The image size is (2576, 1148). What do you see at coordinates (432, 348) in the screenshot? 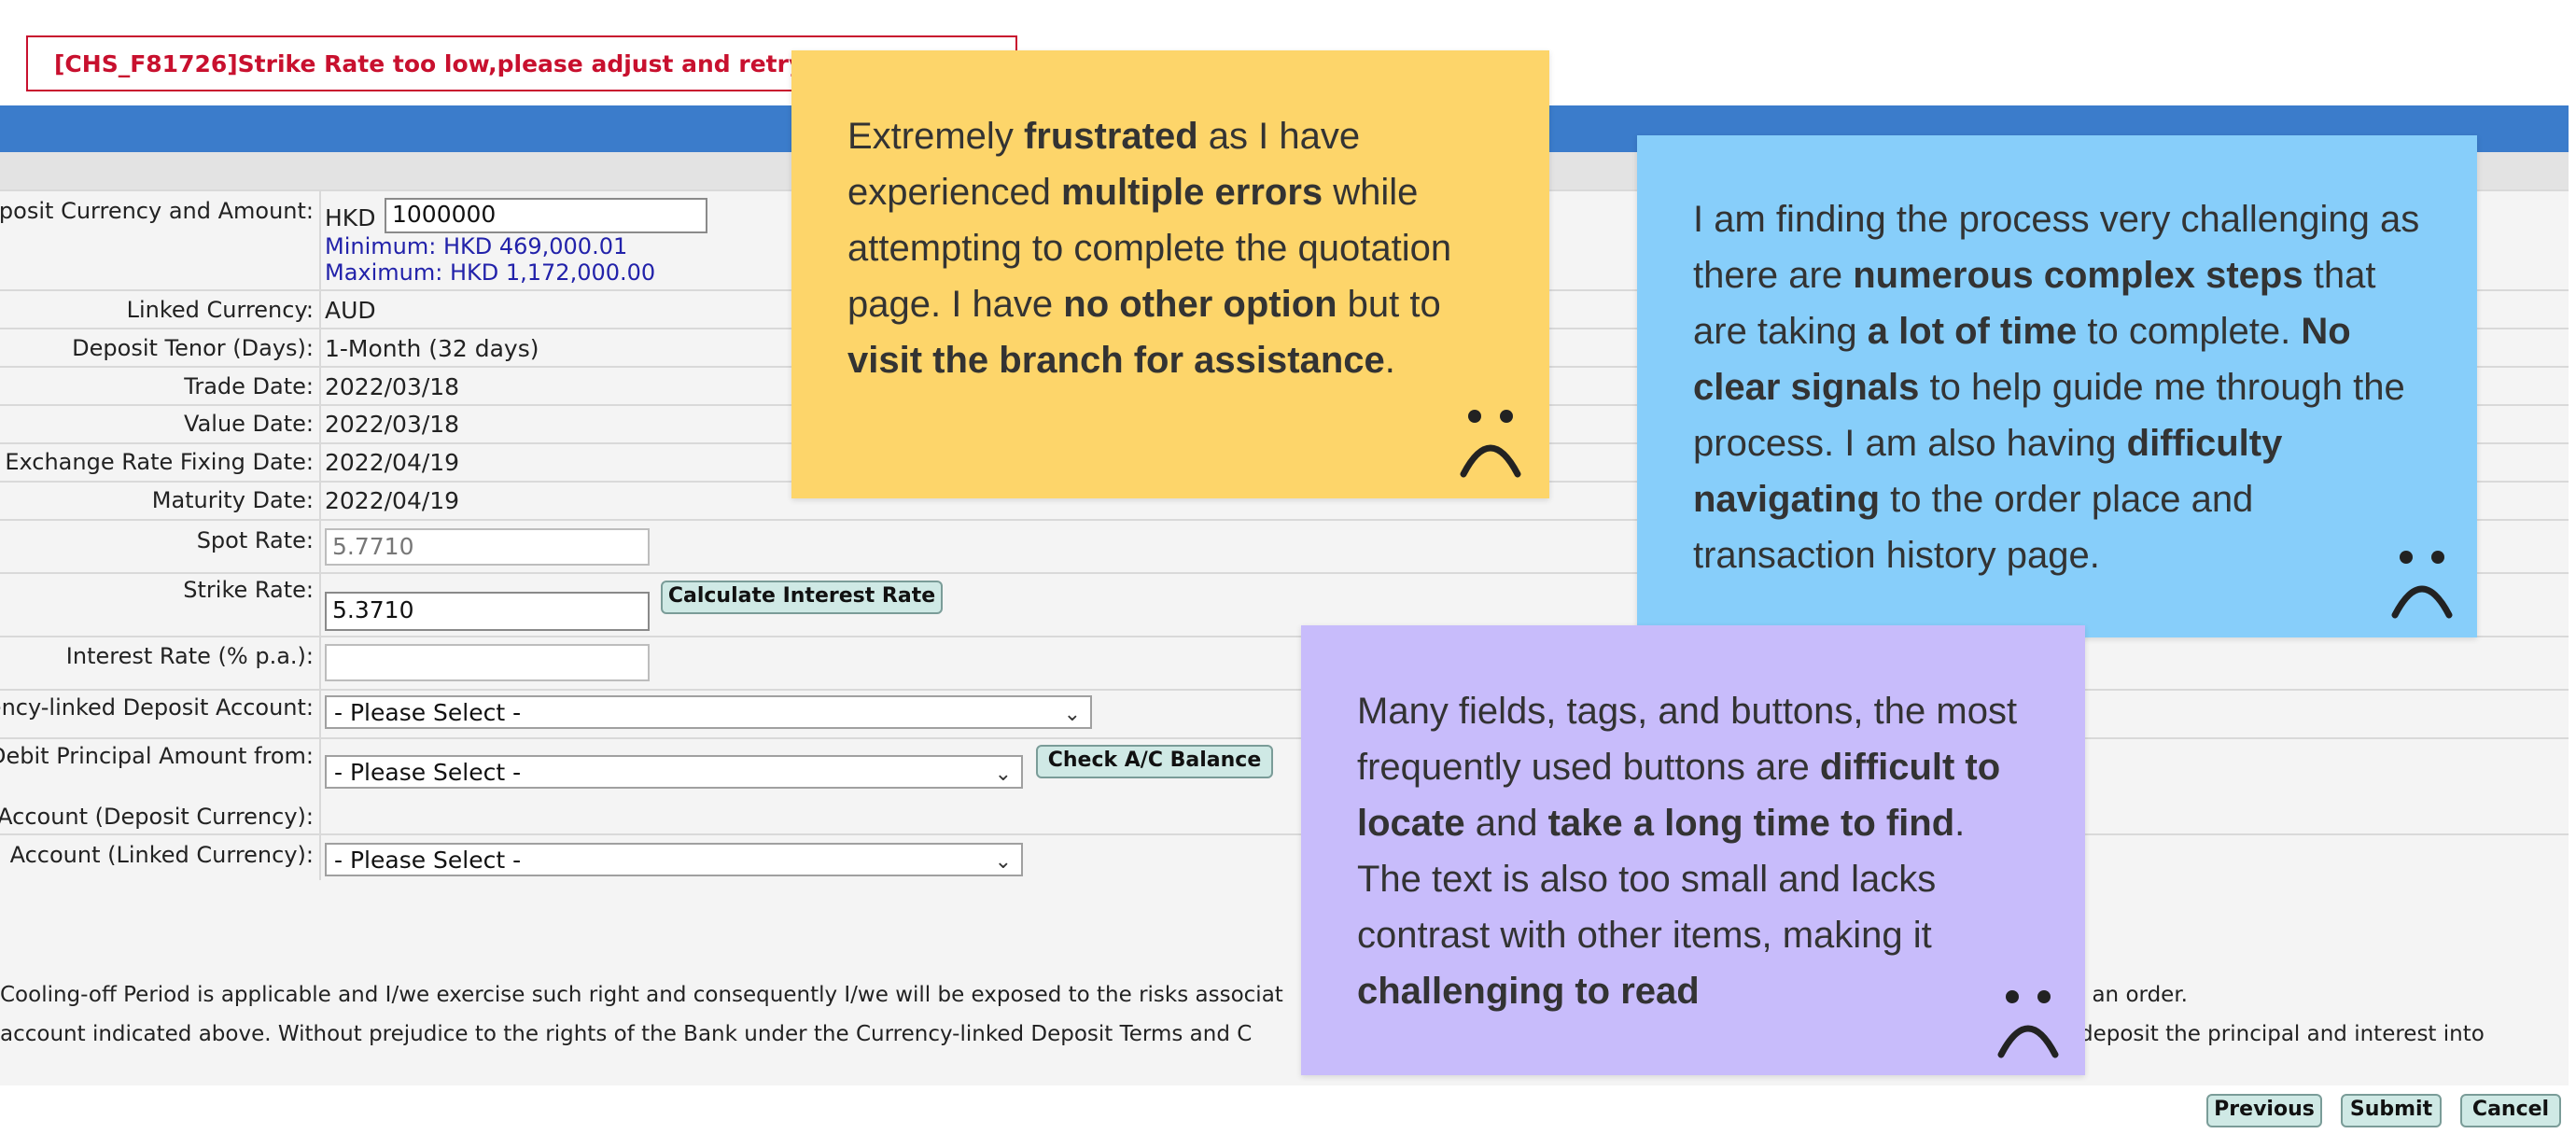
I see `tenor-value: 1-Month (32 days)` at bounding box center [432, 348].